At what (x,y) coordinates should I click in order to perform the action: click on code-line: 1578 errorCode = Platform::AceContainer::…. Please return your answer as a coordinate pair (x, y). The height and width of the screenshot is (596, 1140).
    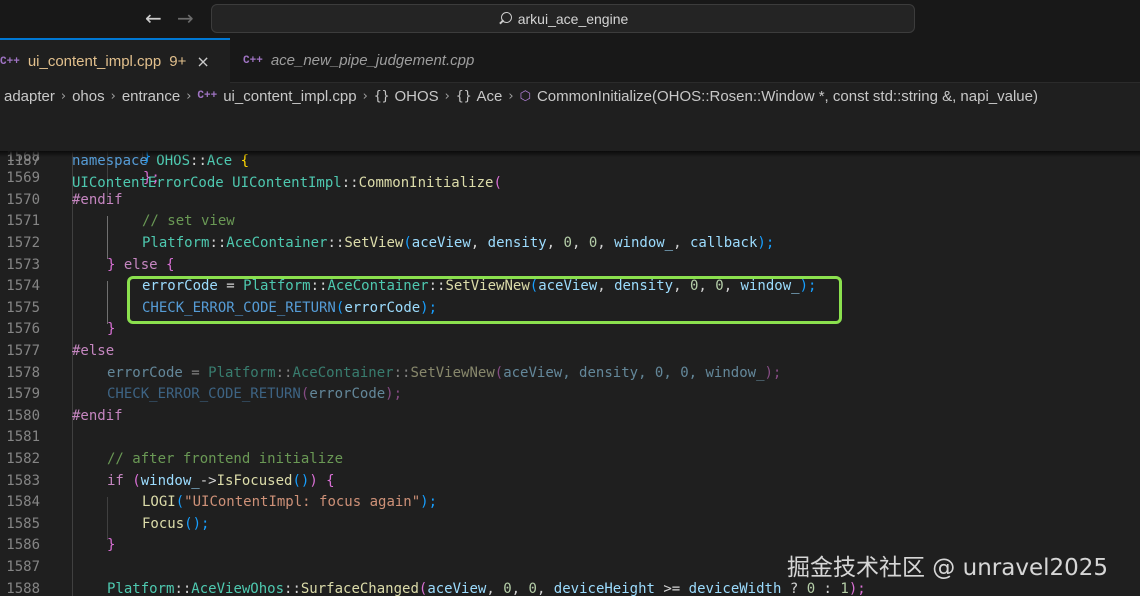
    Looking at the image, I should click on (570, 374).